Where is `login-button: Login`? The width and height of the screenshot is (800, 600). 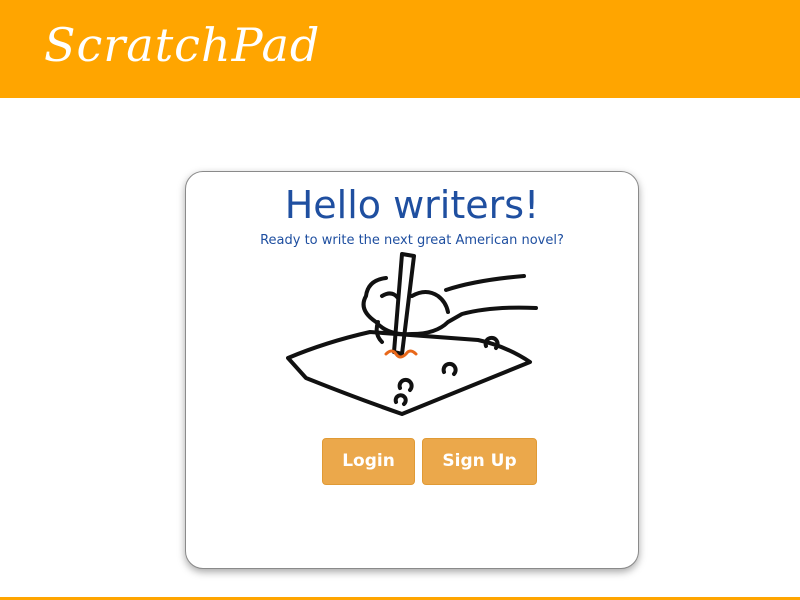
login-button: Login is located at coordinates (368, 461).